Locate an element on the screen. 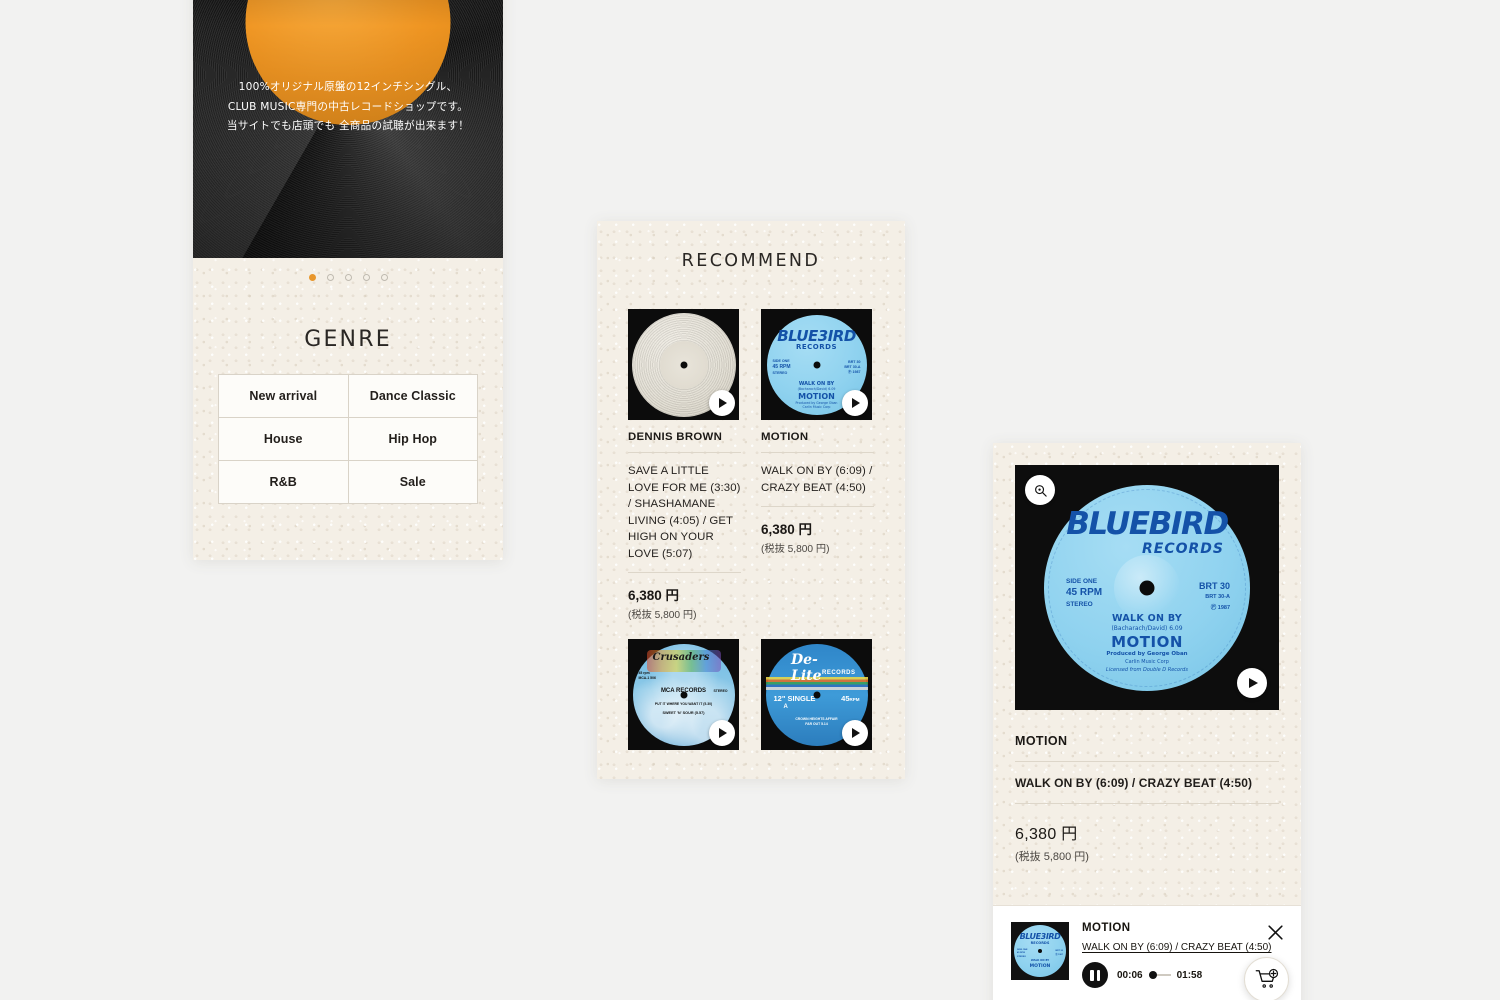 The image size is (1500, 1000). site-header: next.records SHIBUYA TOKYO is located at coordinates (348, 4).